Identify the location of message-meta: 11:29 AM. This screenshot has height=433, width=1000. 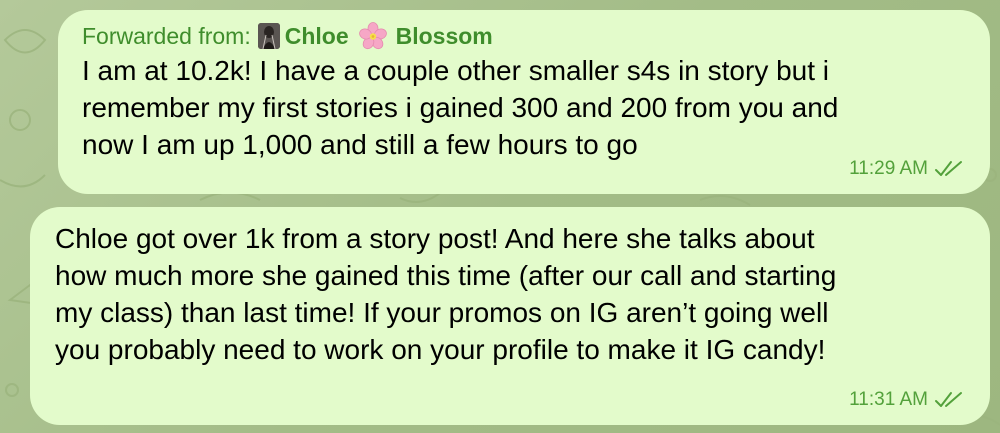
(906, 169).